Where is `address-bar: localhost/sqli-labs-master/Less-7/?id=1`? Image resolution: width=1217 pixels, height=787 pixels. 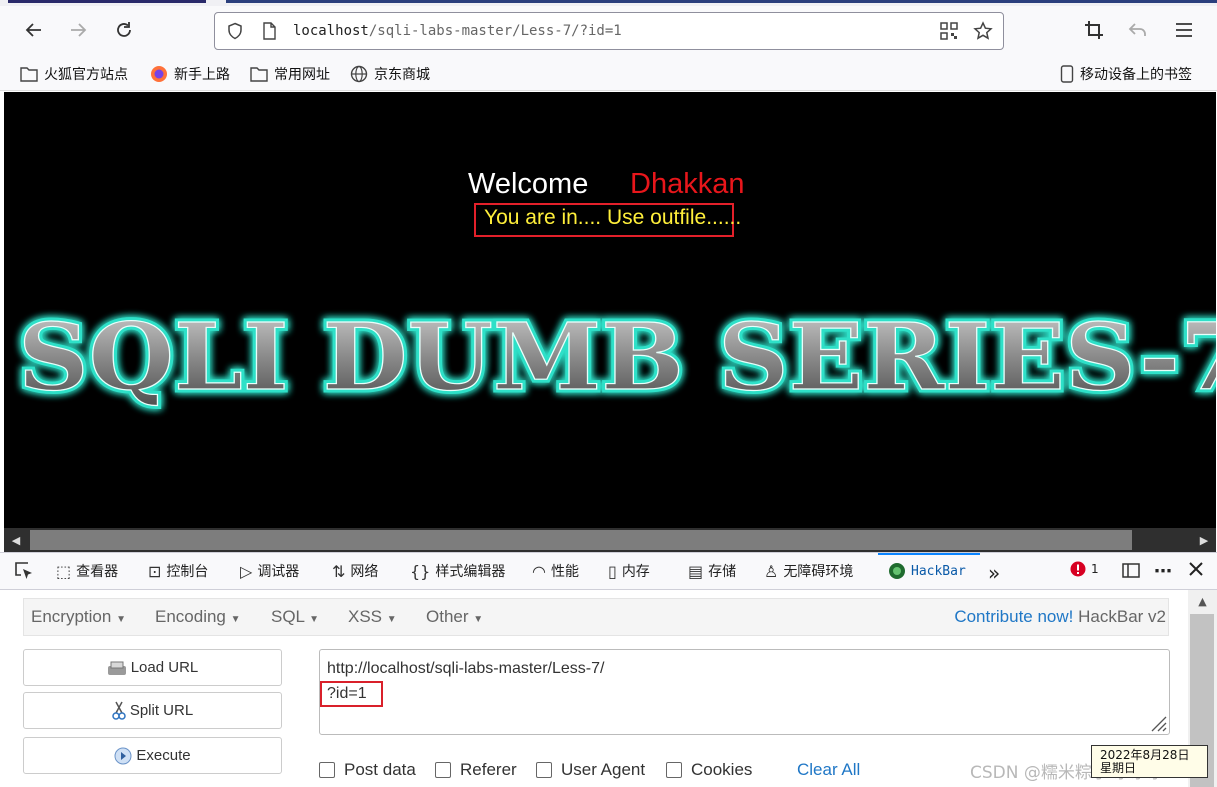 address-bar: localhost/sqli-labs-master/Less-7/?id=1 is located at coordinates (609, 31).